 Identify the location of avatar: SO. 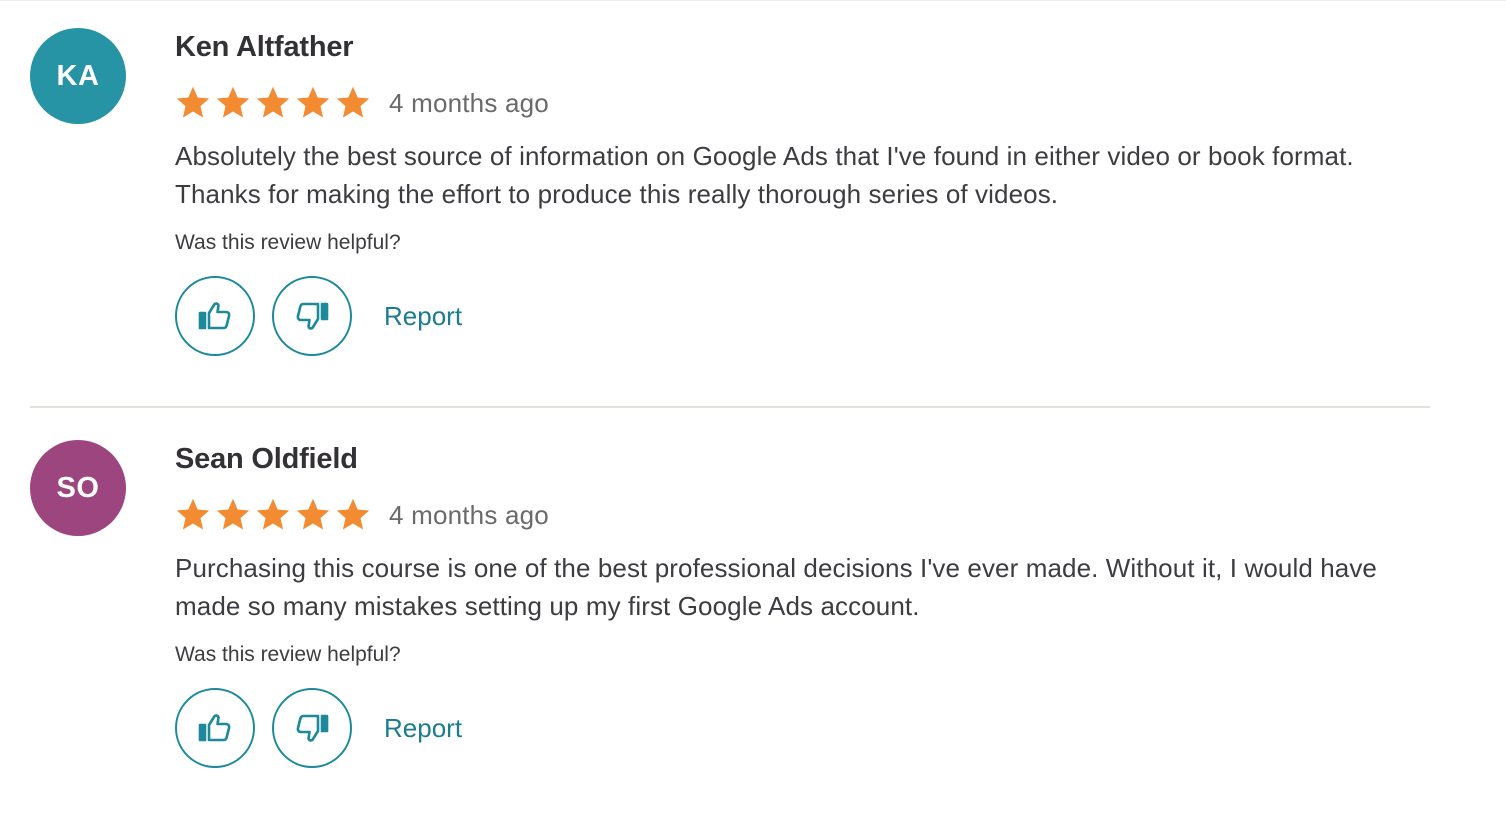
(78, 488).